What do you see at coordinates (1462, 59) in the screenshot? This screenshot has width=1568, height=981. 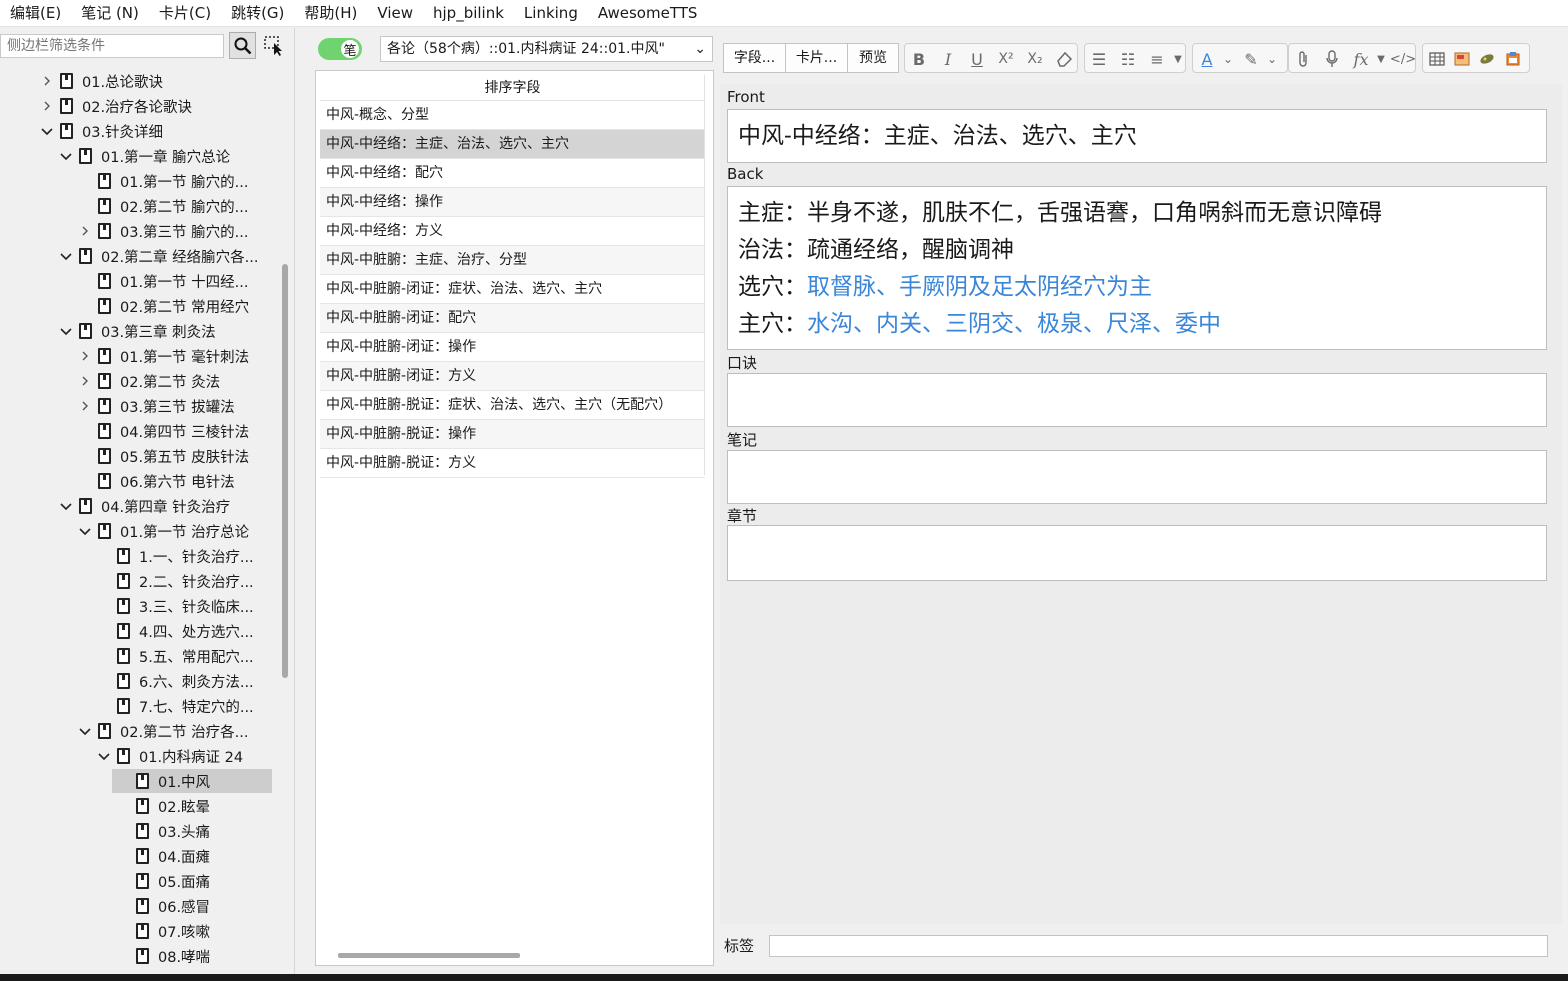 I see `image-occlusion-icon` at bounding box center [1462, 59].